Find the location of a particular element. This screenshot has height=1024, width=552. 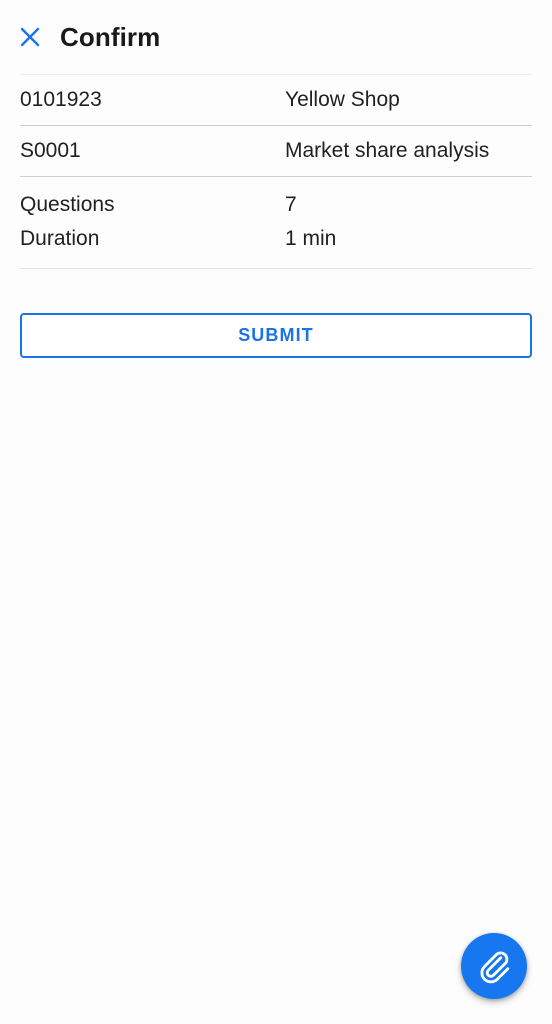

attachment-fab-button is located at coordinates (494, 966).